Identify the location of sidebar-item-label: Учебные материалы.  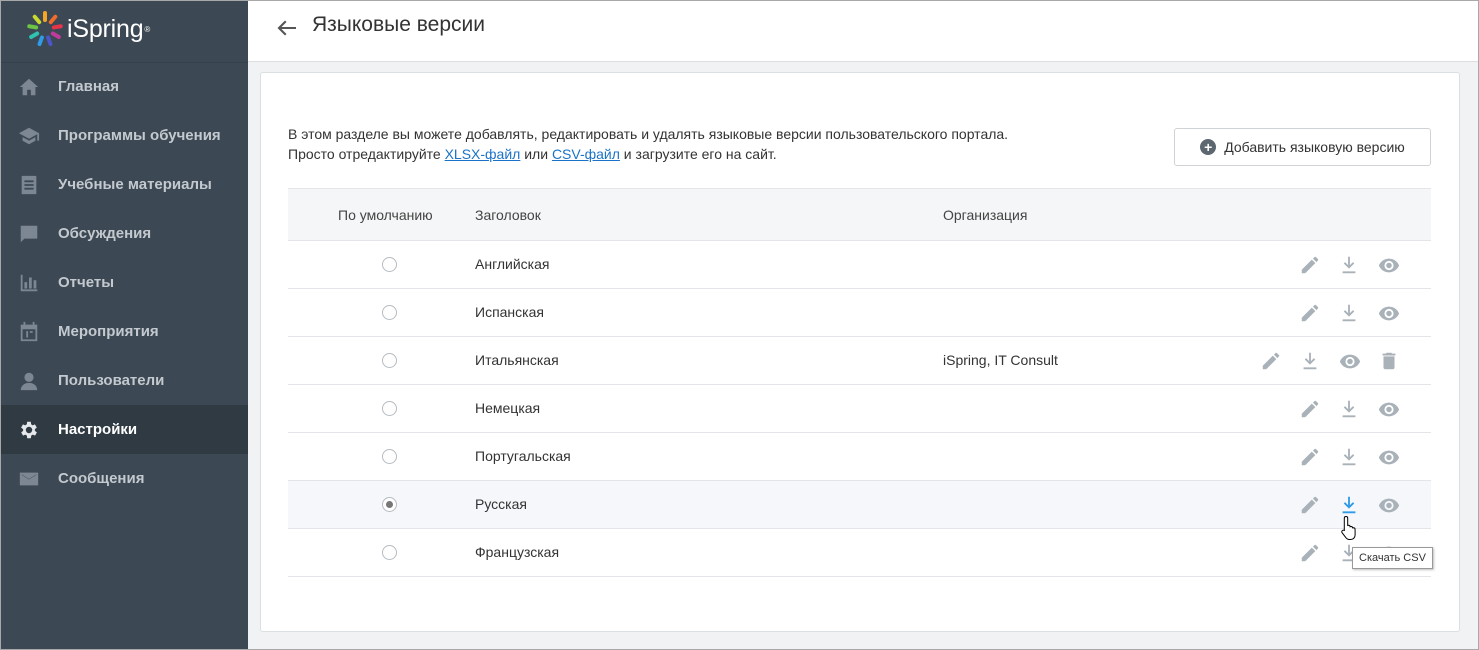
(135, 184).